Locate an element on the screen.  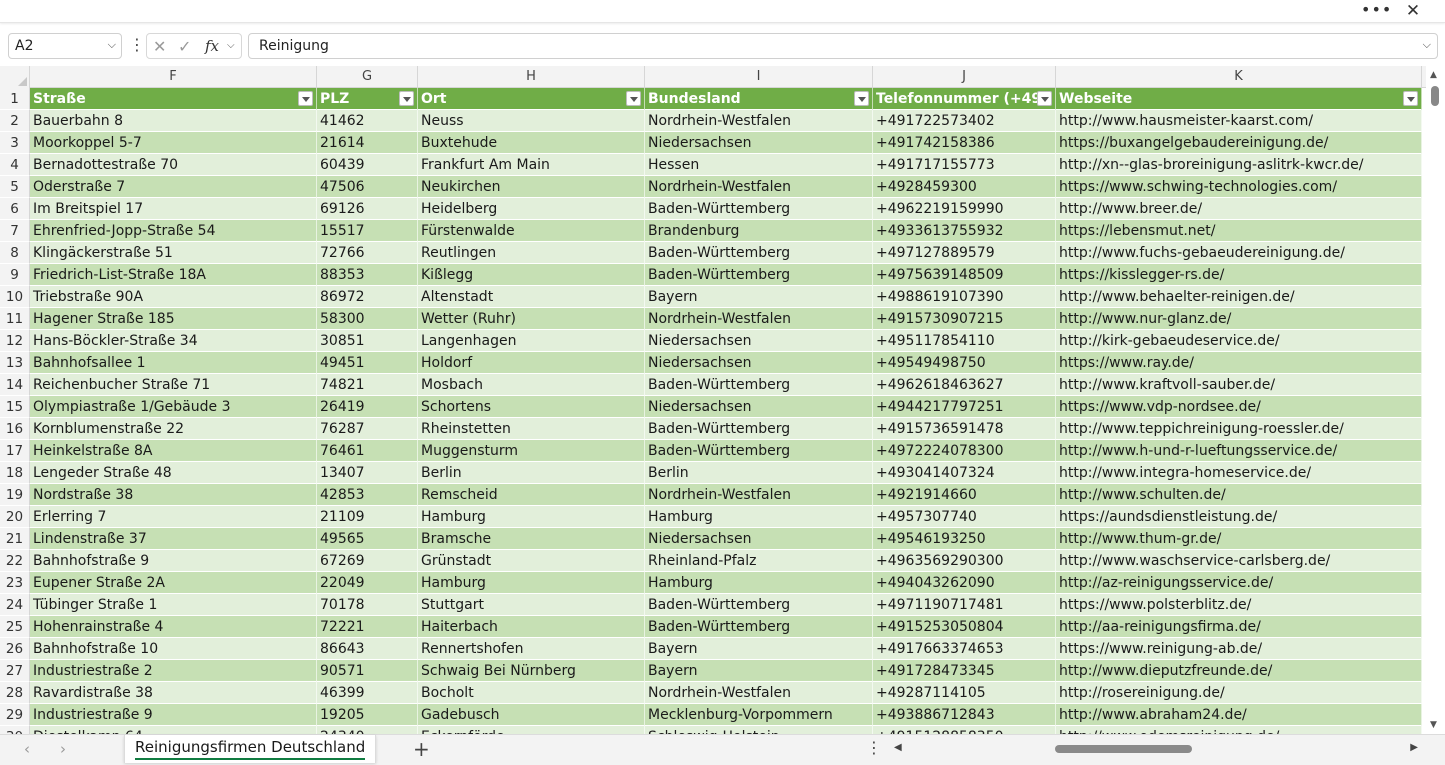
row-header: 16 is located at coordinates (15, 429).